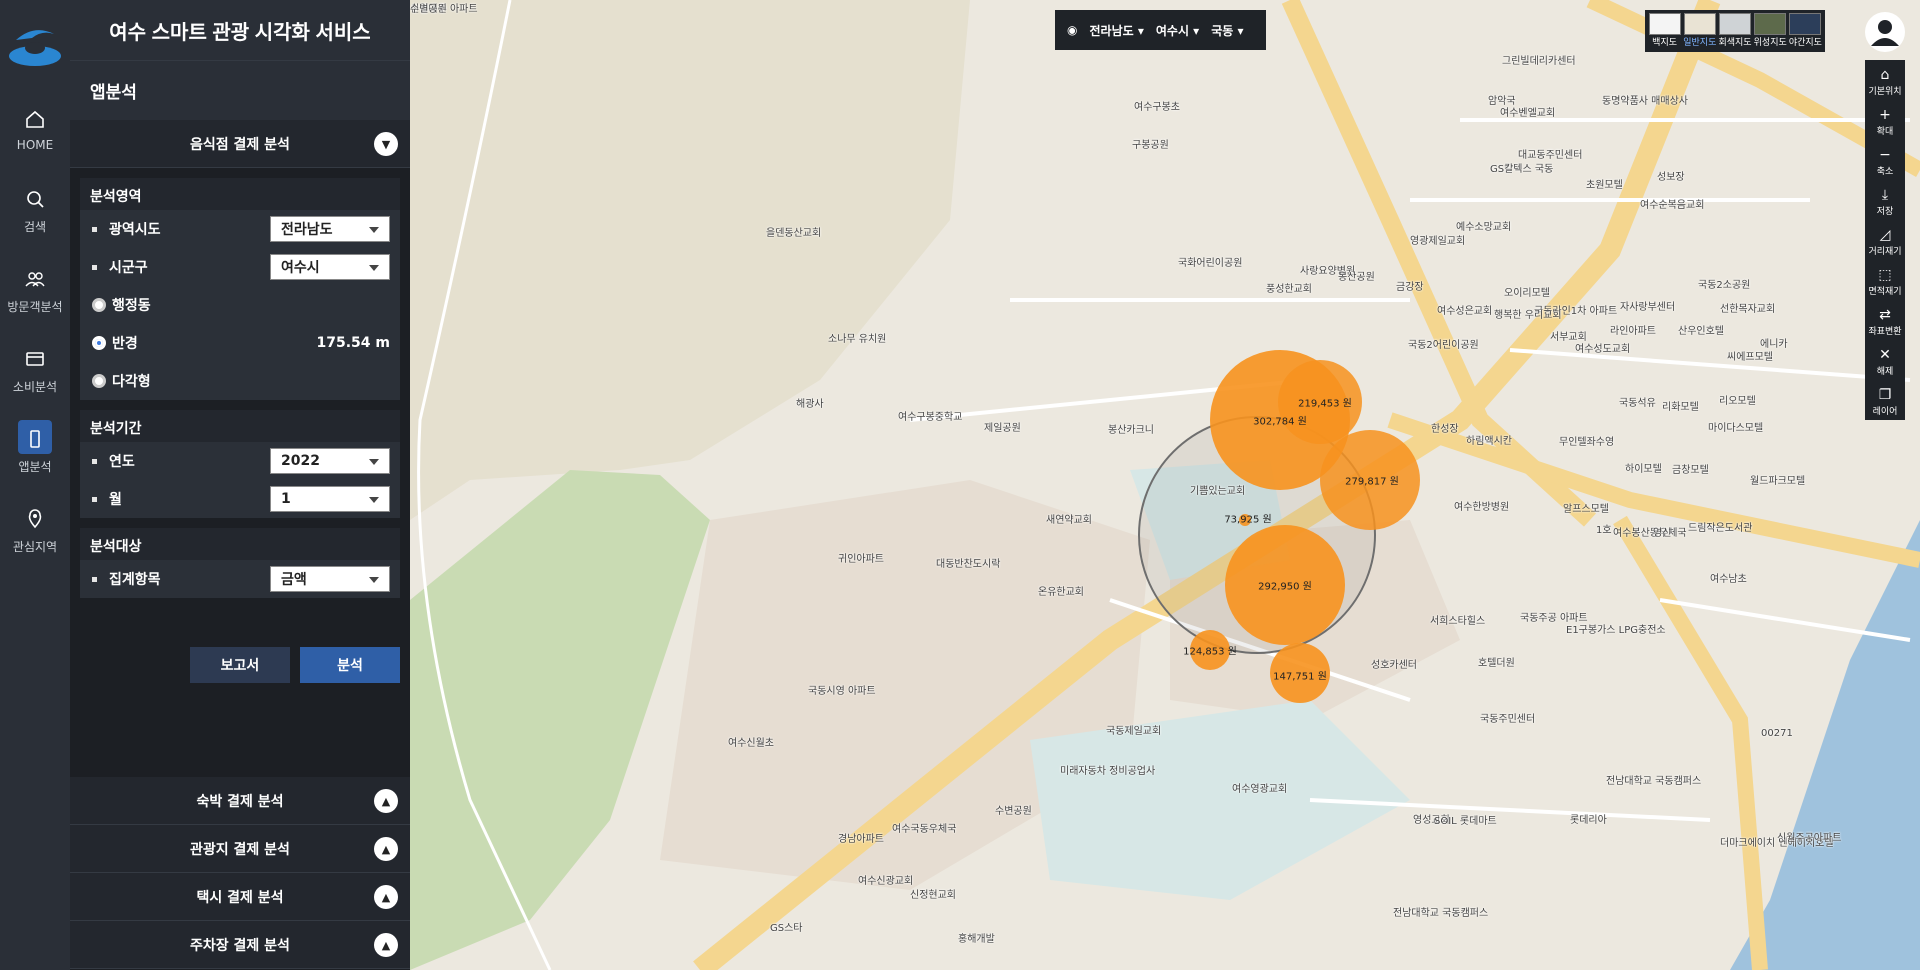 The height and width of the screenshot is (970, 1920). What do you see at coordinates (1443, 345) in the screenshot?
I see `map-poi-label: 국동2어린이공원` at bounding box center [1443, 345].